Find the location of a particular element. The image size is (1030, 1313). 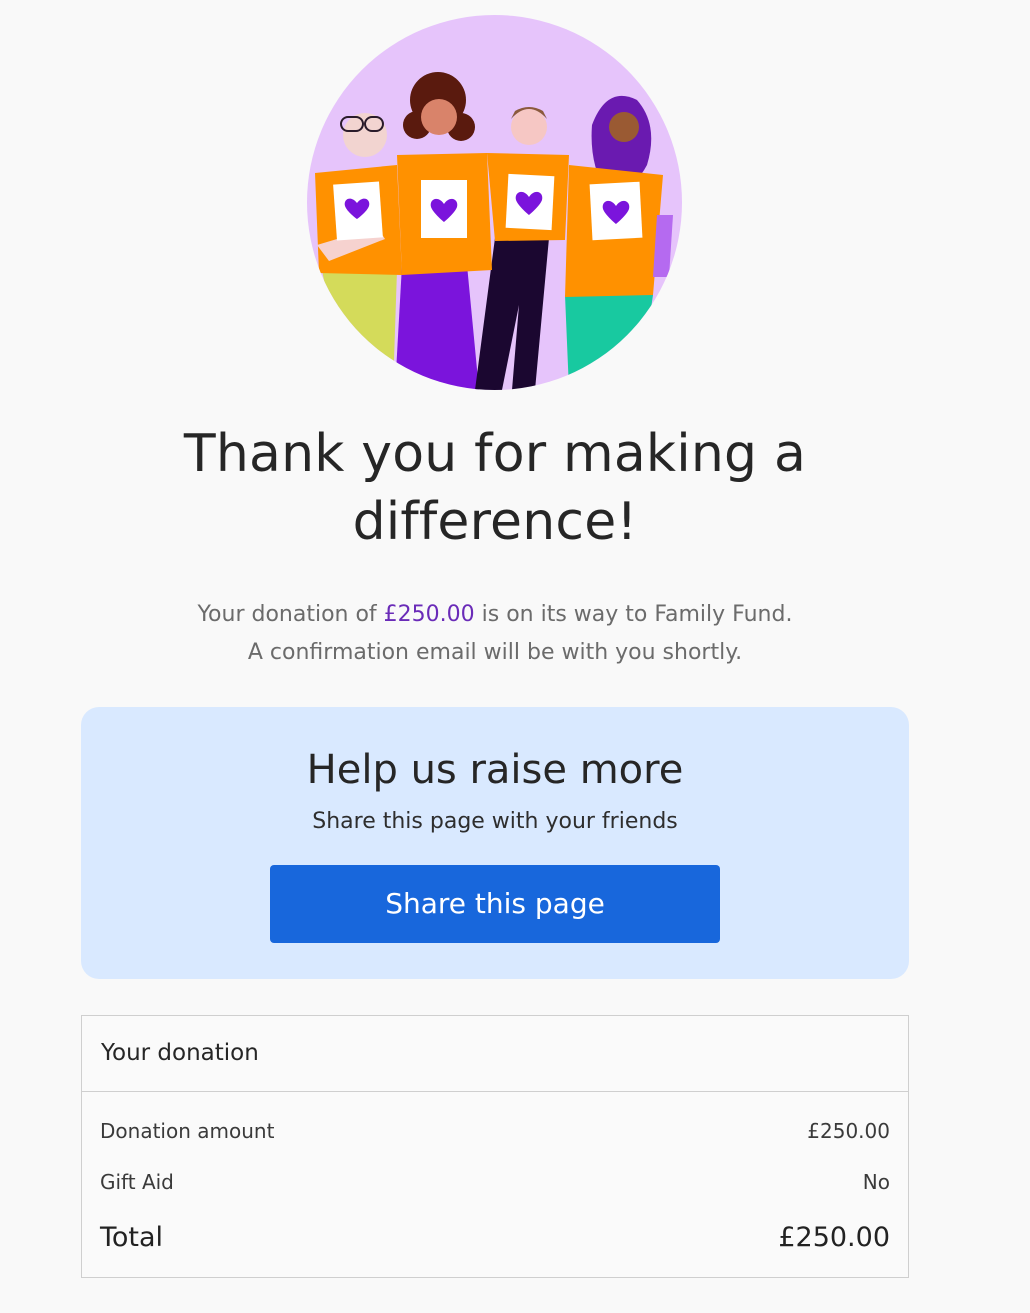

donation-illustration is located at coordinates (494, 202).